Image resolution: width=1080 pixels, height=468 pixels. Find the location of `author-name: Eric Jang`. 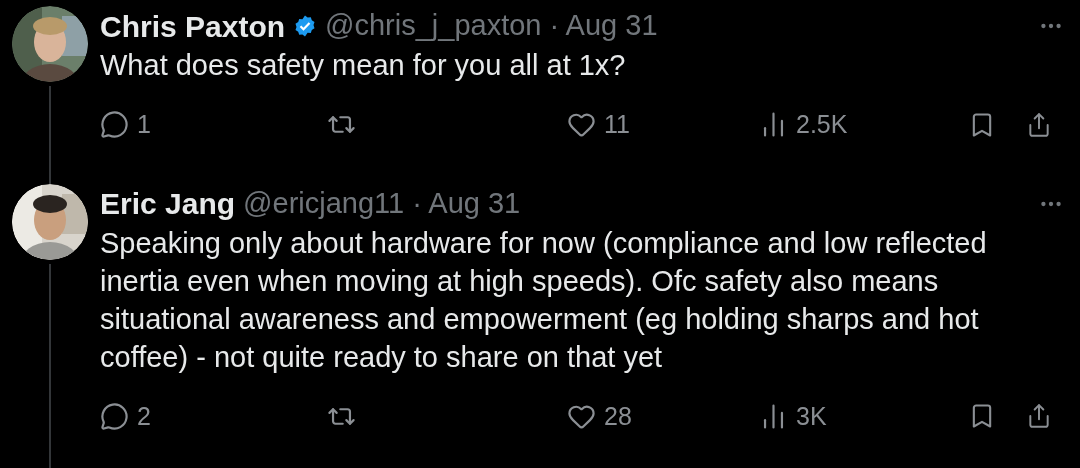

author-name: Eric Jang is located at coordinates (168, 203).